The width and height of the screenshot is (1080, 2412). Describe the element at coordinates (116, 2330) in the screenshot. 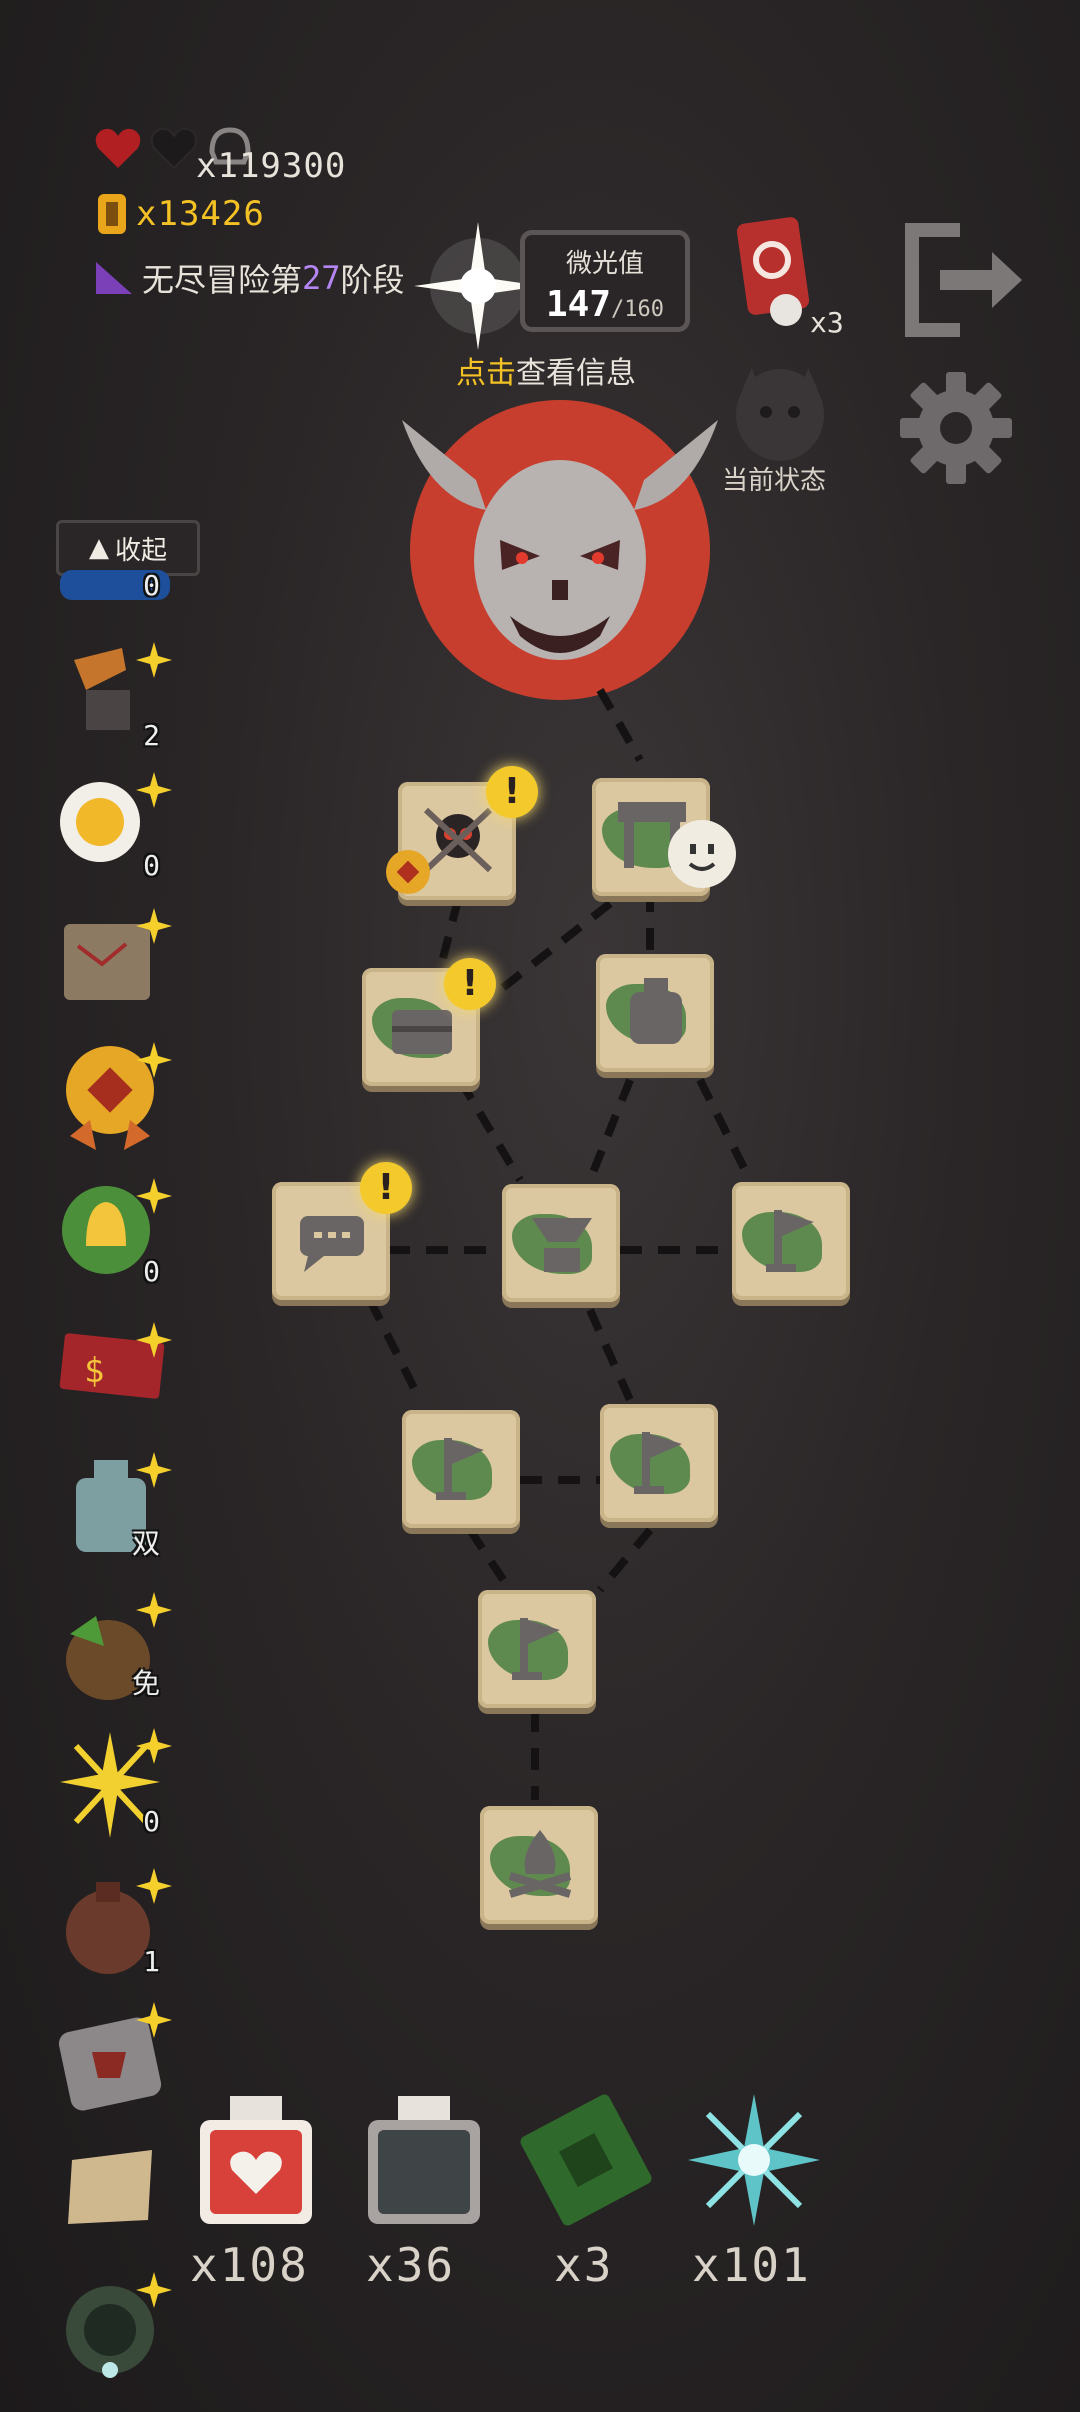

I see `toolbar-item-orb` at that location.